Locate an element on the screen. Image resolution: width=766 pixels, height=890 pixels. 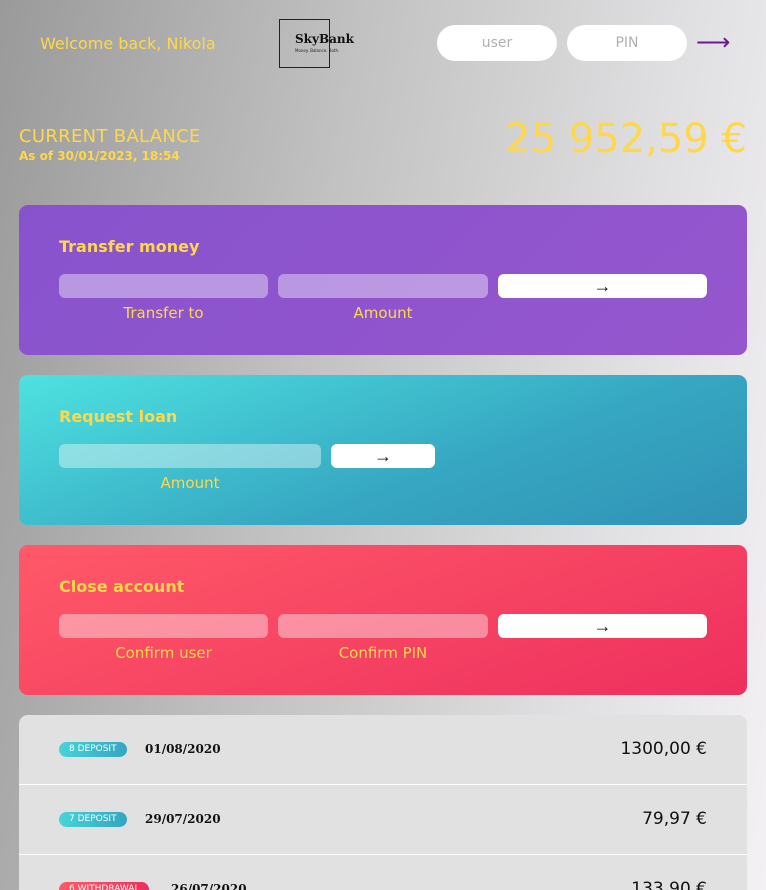
movement-value: 79,97 € is located at coordinates (674, 819).